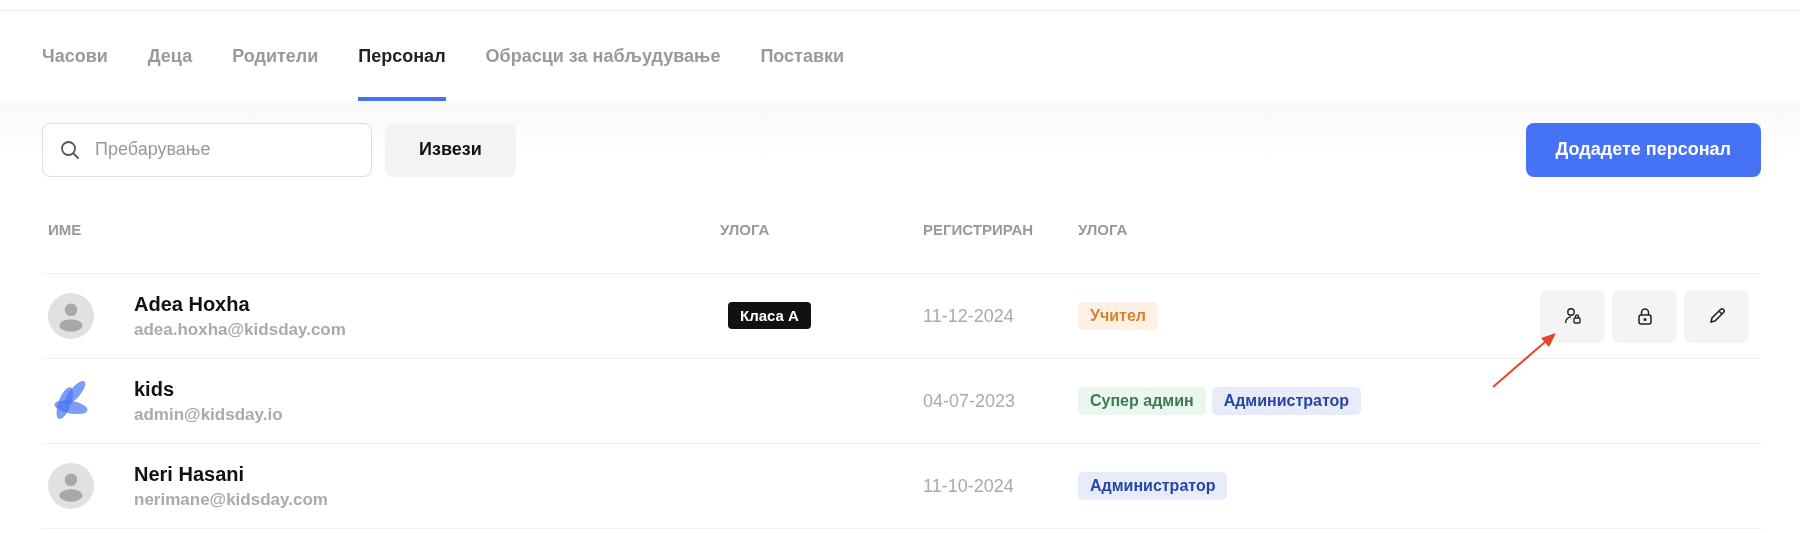 This screenshot has height=533, width=1800. Describe the element at coordinates (450, 149) in the screenshot. I see `export-button: Извези` at that location.